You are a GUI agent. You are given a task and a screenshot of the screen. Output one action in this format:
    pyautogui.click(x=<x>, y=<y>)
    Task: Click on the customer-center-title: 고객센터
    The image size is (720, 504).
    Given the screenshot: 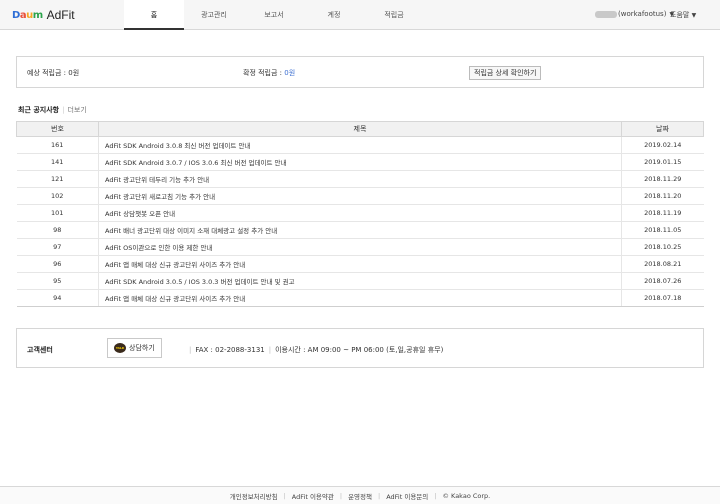 What is the action you would take?
    pyautogui.click(x=40, y=350)
    